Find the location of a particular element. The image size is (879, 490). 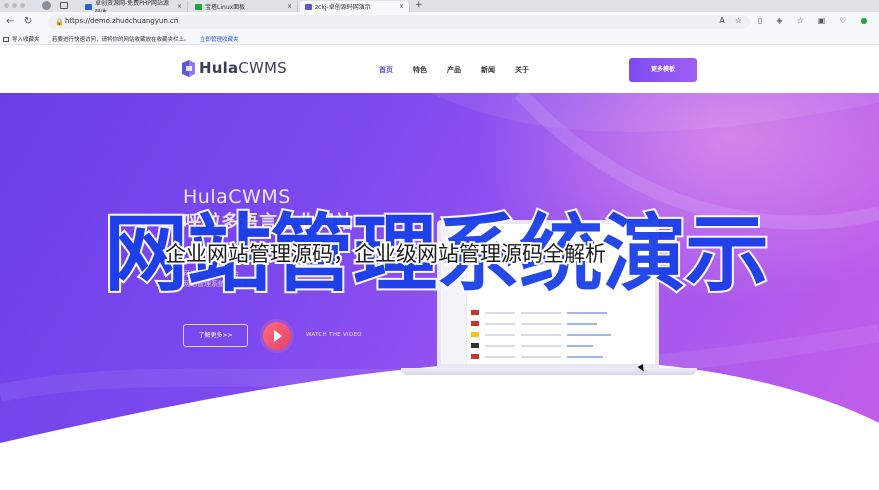

logo-text: HulaCWMS is located at coordinates (243, 68).